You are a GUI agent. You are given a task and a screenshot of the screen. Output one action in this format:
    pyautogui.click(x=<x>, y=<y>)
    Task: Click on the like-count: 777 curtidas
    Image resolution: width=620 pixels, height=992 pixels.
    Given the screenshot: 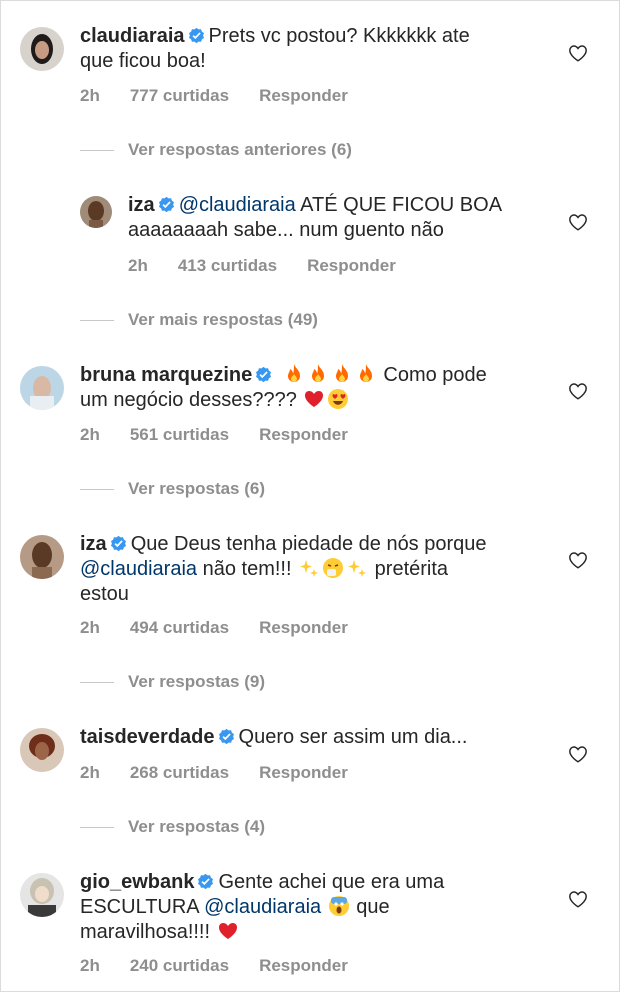 What is the action you would take?
    pyautogui.click(x=179, y=95)
    